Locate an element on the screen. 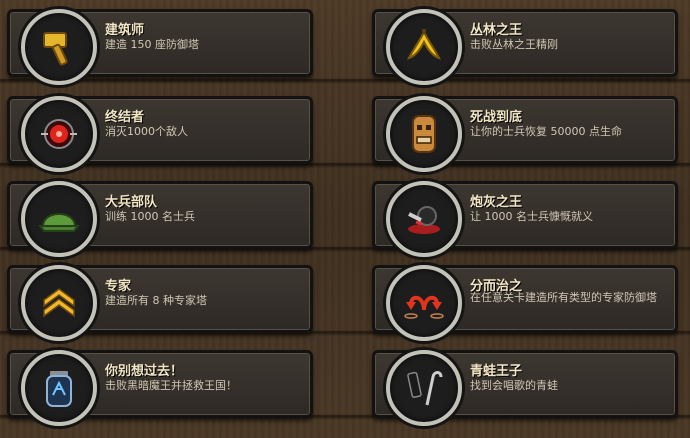 This screenshot has height=438, width=690. achievement-desc: 在任意关卡建造所有类型的专家防御塔 is located at coordinates (563, 297).